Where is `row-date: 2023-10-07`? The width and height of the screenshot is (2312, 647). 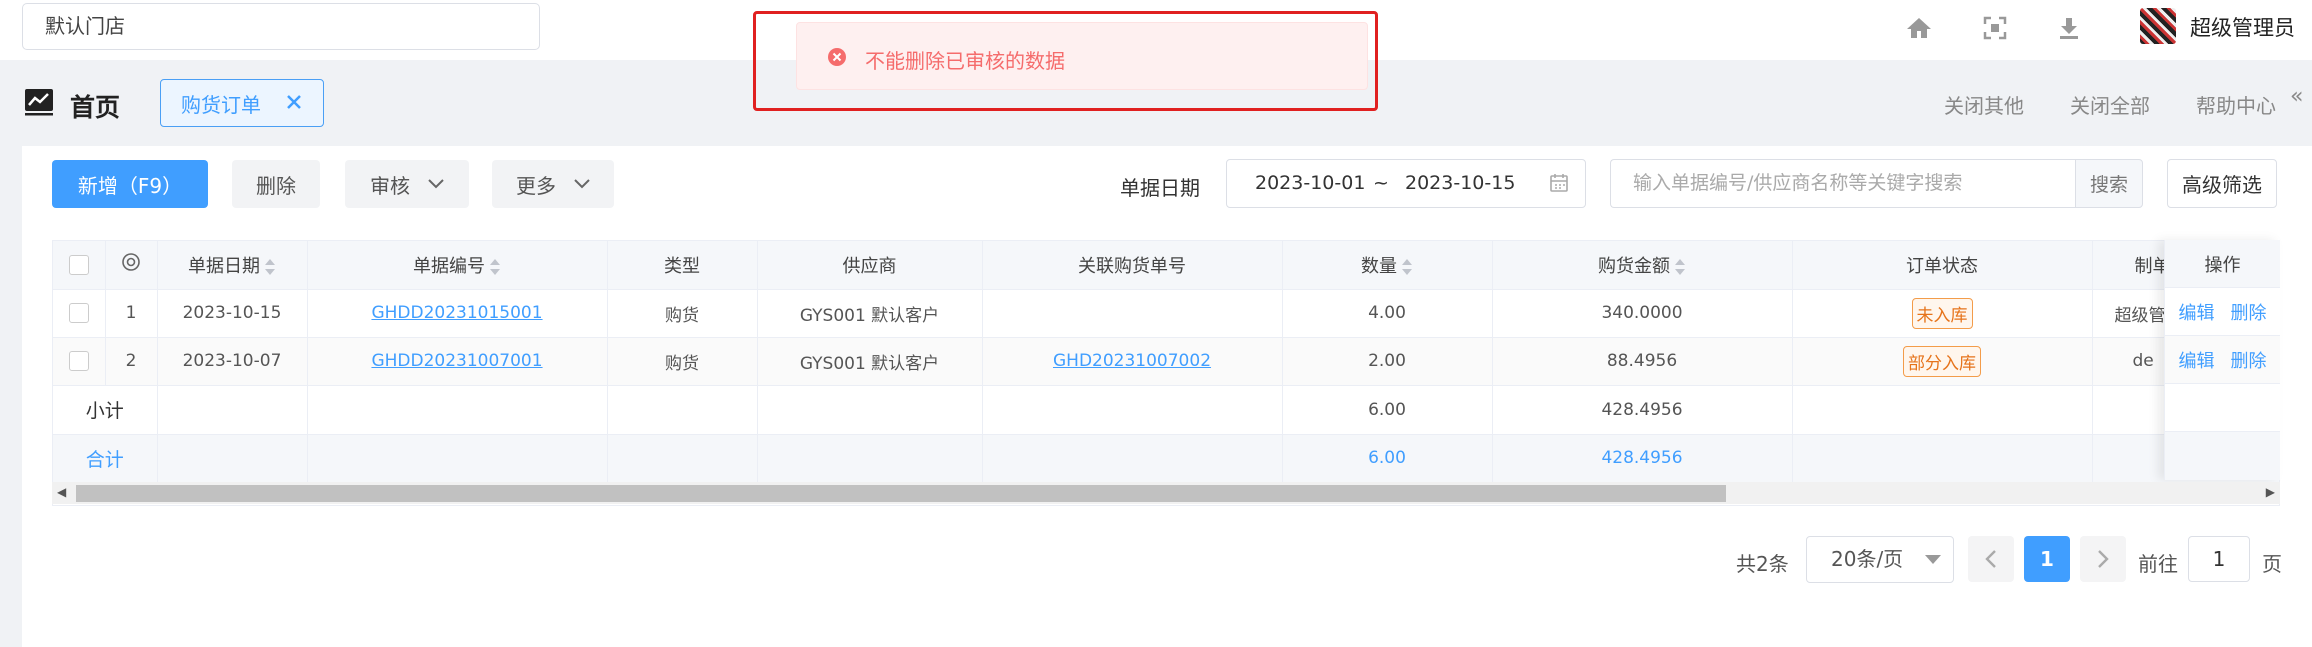 row-date: 2023-10-07 is located at coordinates (232, 361).